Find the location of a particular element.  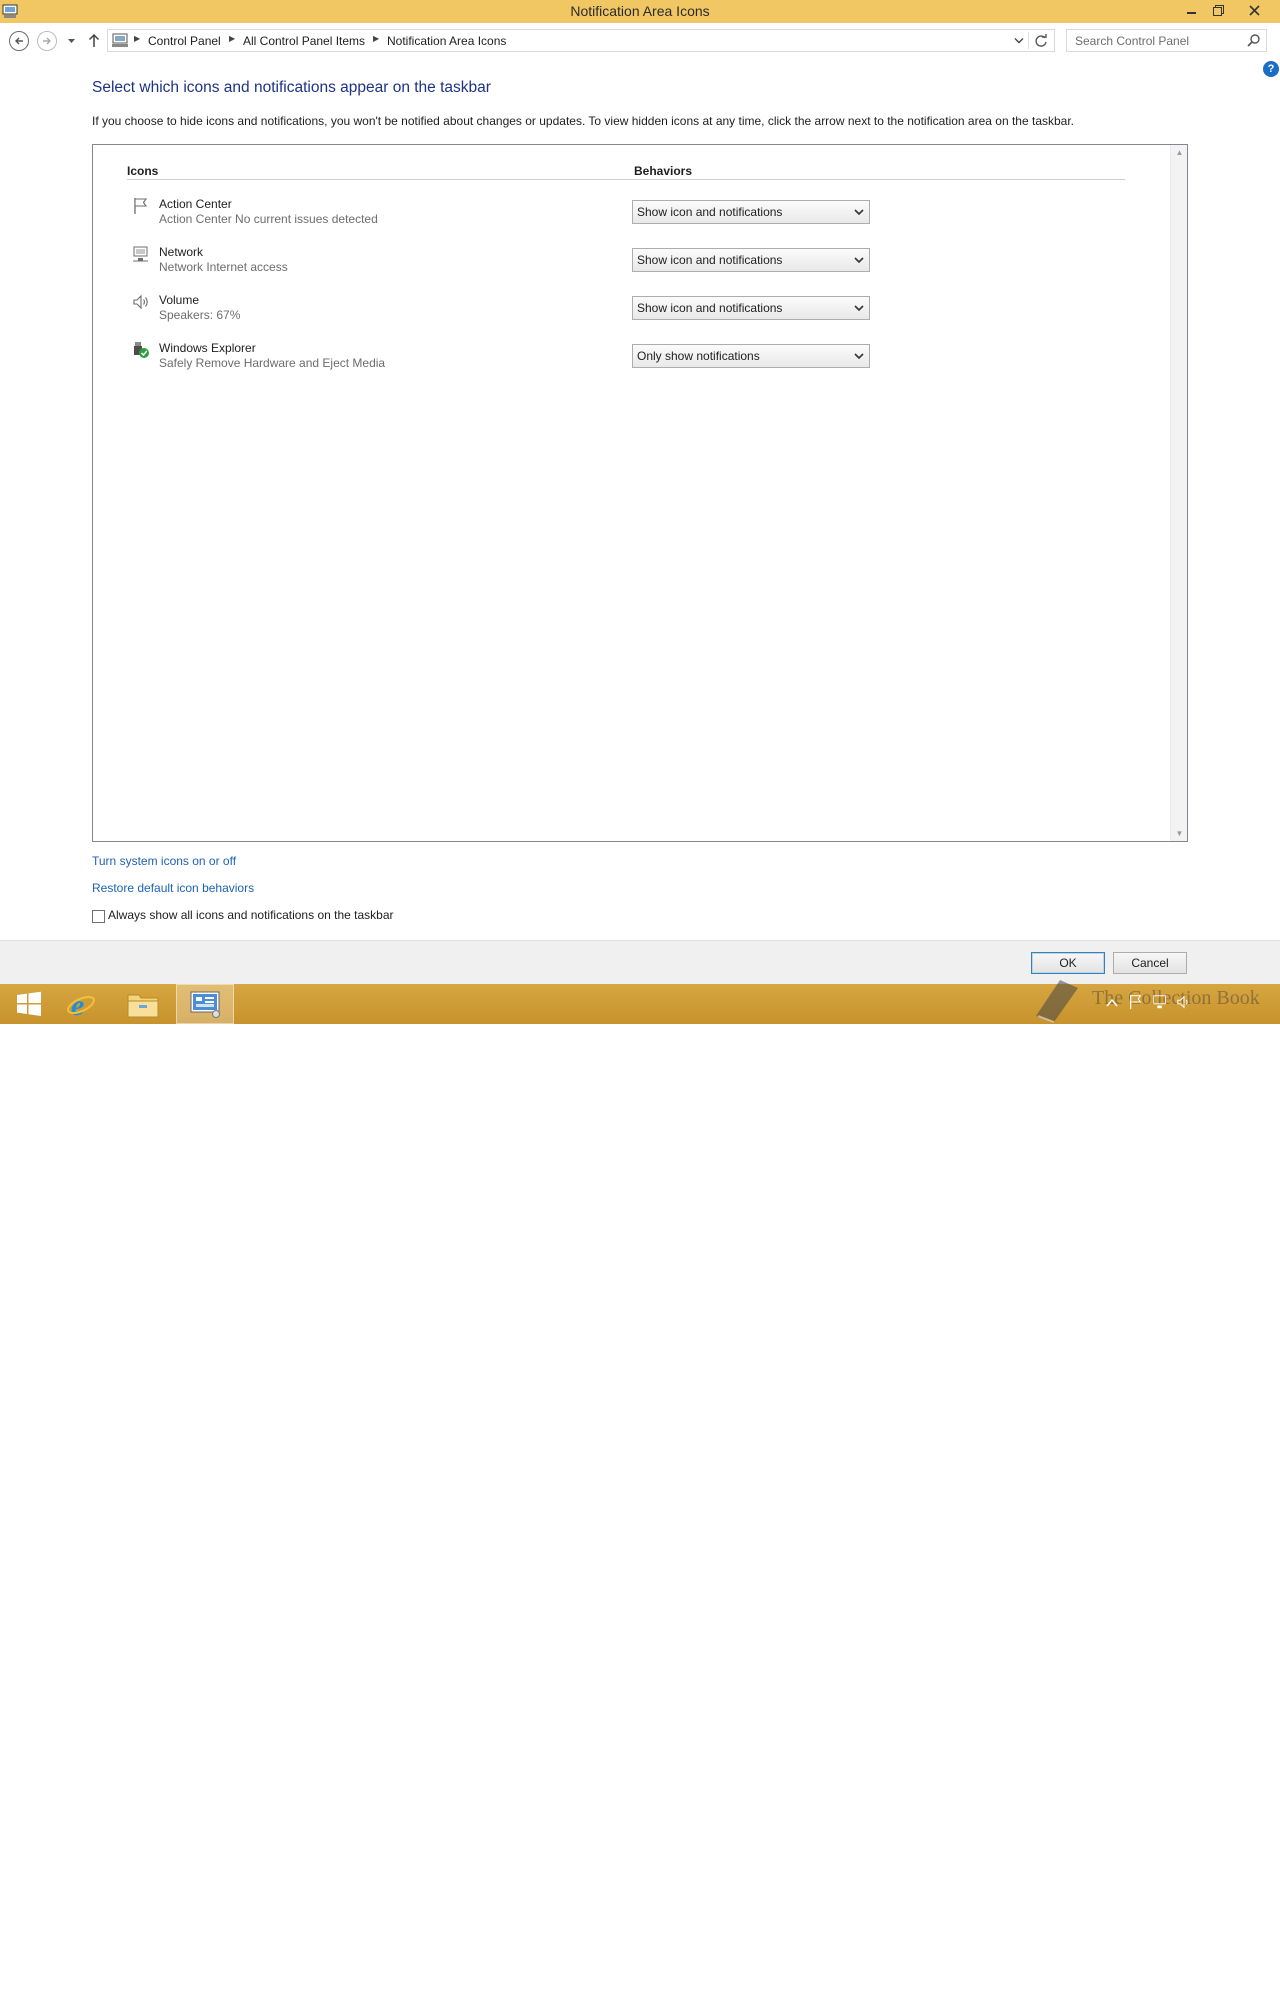

start-button is located at coordinates (29, 1004).